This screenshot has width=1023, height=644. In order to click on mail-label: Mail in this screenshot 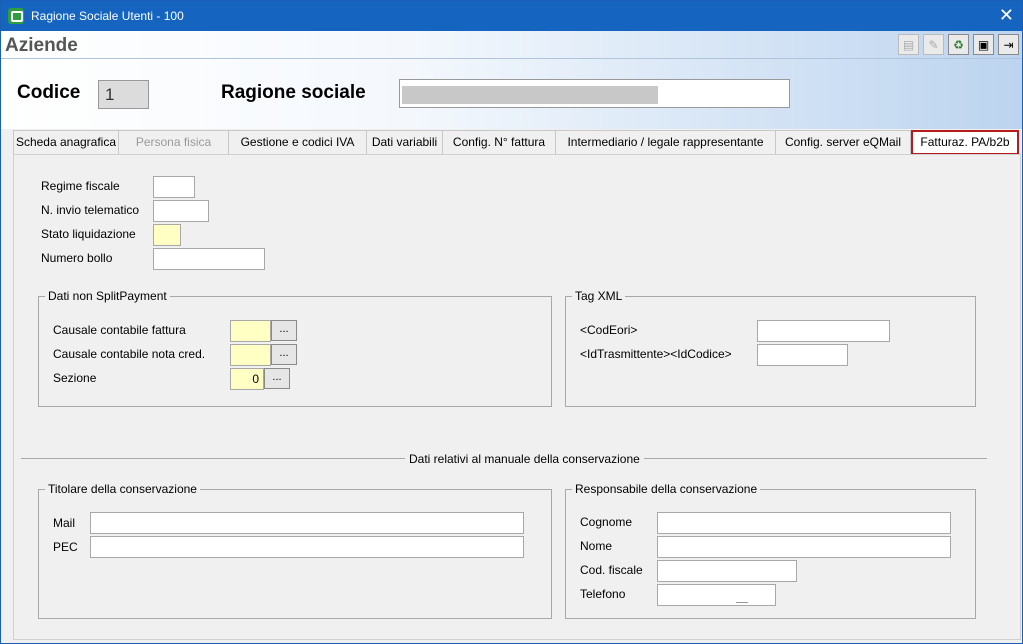, I will do `click(64, 523)`.